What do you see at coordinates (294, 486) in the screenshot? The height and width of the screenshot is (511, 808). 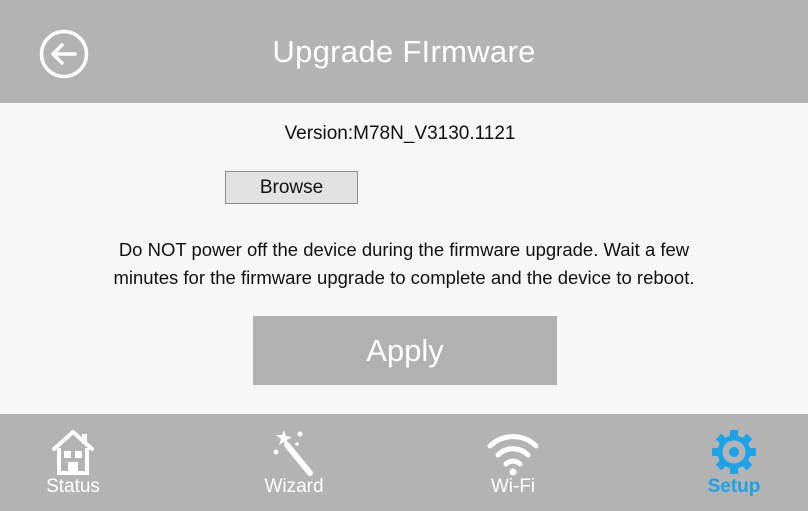 I see `nav-label-wizard: Wizard` at bounding box center [294, 486].